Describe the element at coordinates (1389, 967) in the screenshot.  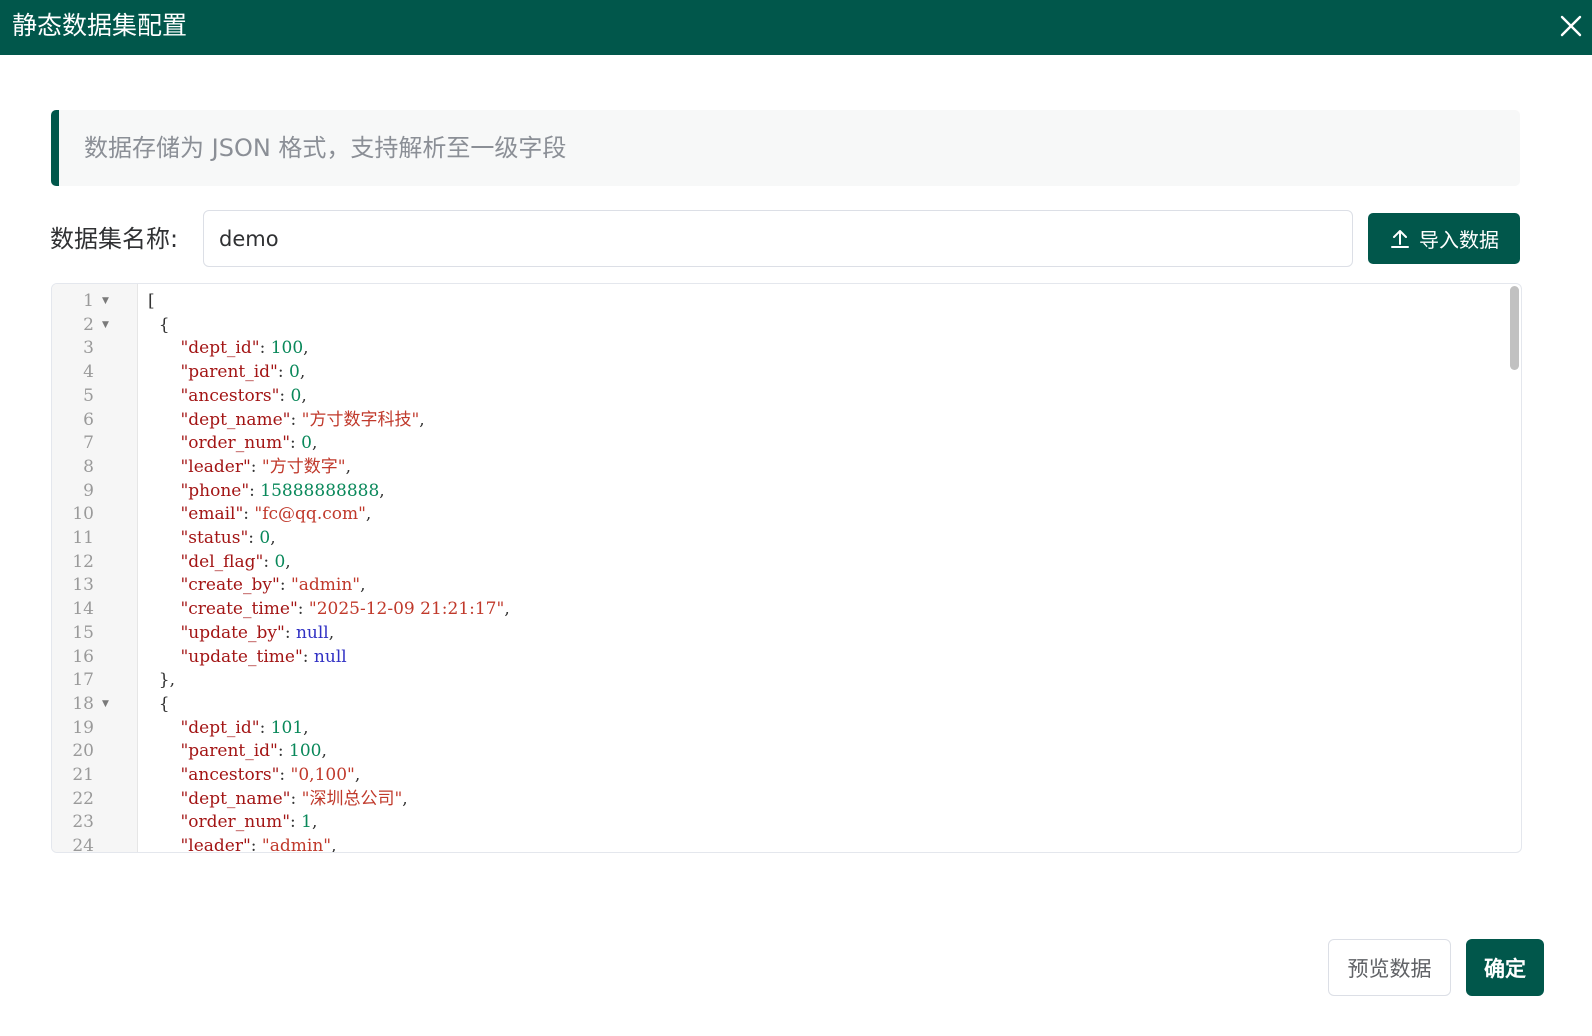
I see `preview-data-button: 预览数据` at that location.